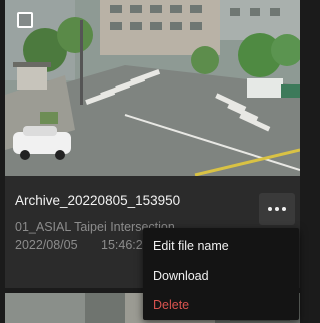 The image size is (320, 323). I want to click on recording-title: Archive_20220805_153950, so click(98, 200).